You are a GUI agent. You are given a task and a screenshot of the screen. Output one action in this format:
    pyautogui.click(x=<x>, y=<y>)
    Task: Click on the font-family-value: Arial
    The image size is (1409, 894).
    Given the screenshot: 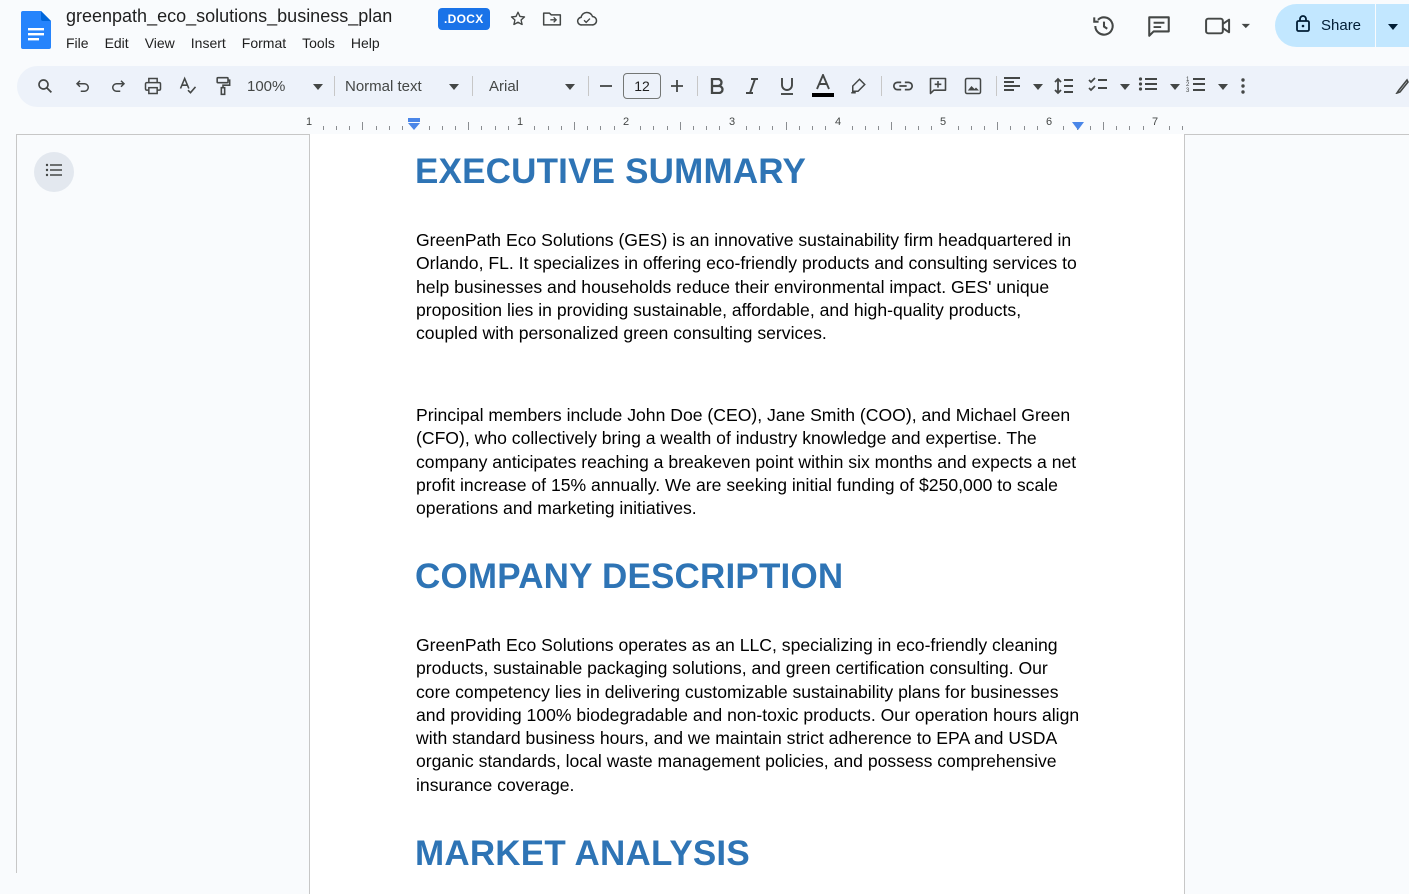 What is the action you would take?
    pyautogui.click(x=504, y=86)
    